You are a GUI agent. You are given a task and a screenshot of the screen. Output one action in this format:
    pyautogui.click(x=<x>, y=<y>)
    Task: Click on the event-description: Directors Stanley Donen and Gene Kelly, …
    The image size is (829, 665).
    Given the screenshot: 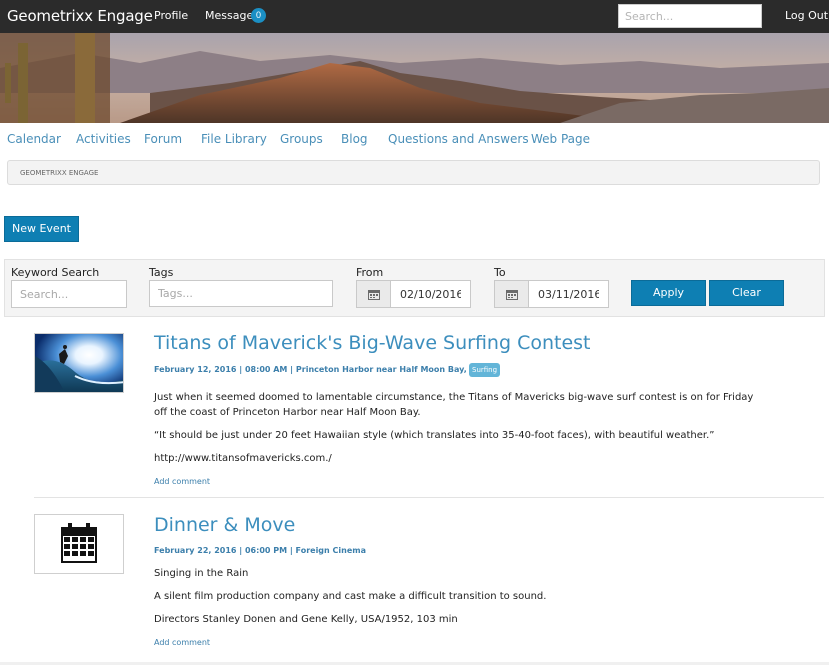 What is the action you would take?
    pyautogui.click(x=306, y=619)
    